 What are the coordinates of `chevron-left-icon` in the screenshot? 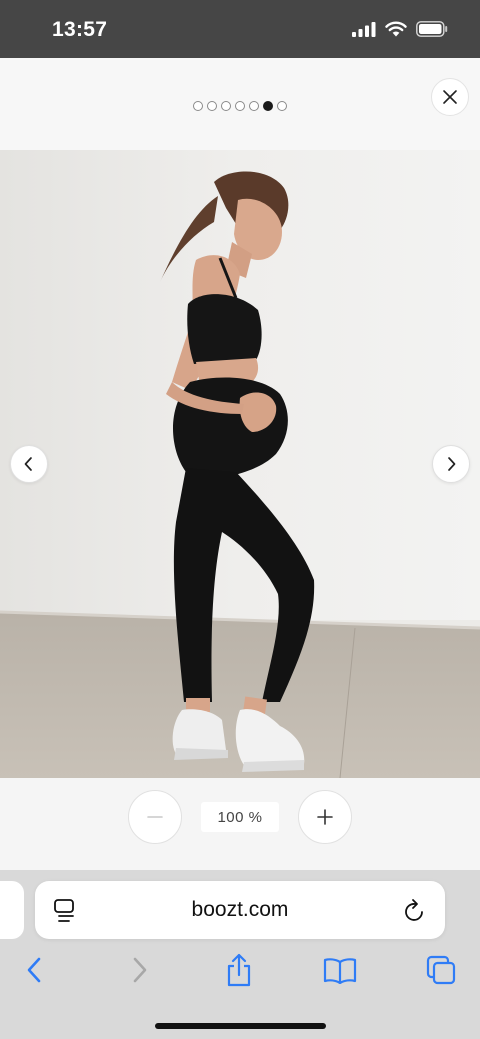 It's located at (28, 464).